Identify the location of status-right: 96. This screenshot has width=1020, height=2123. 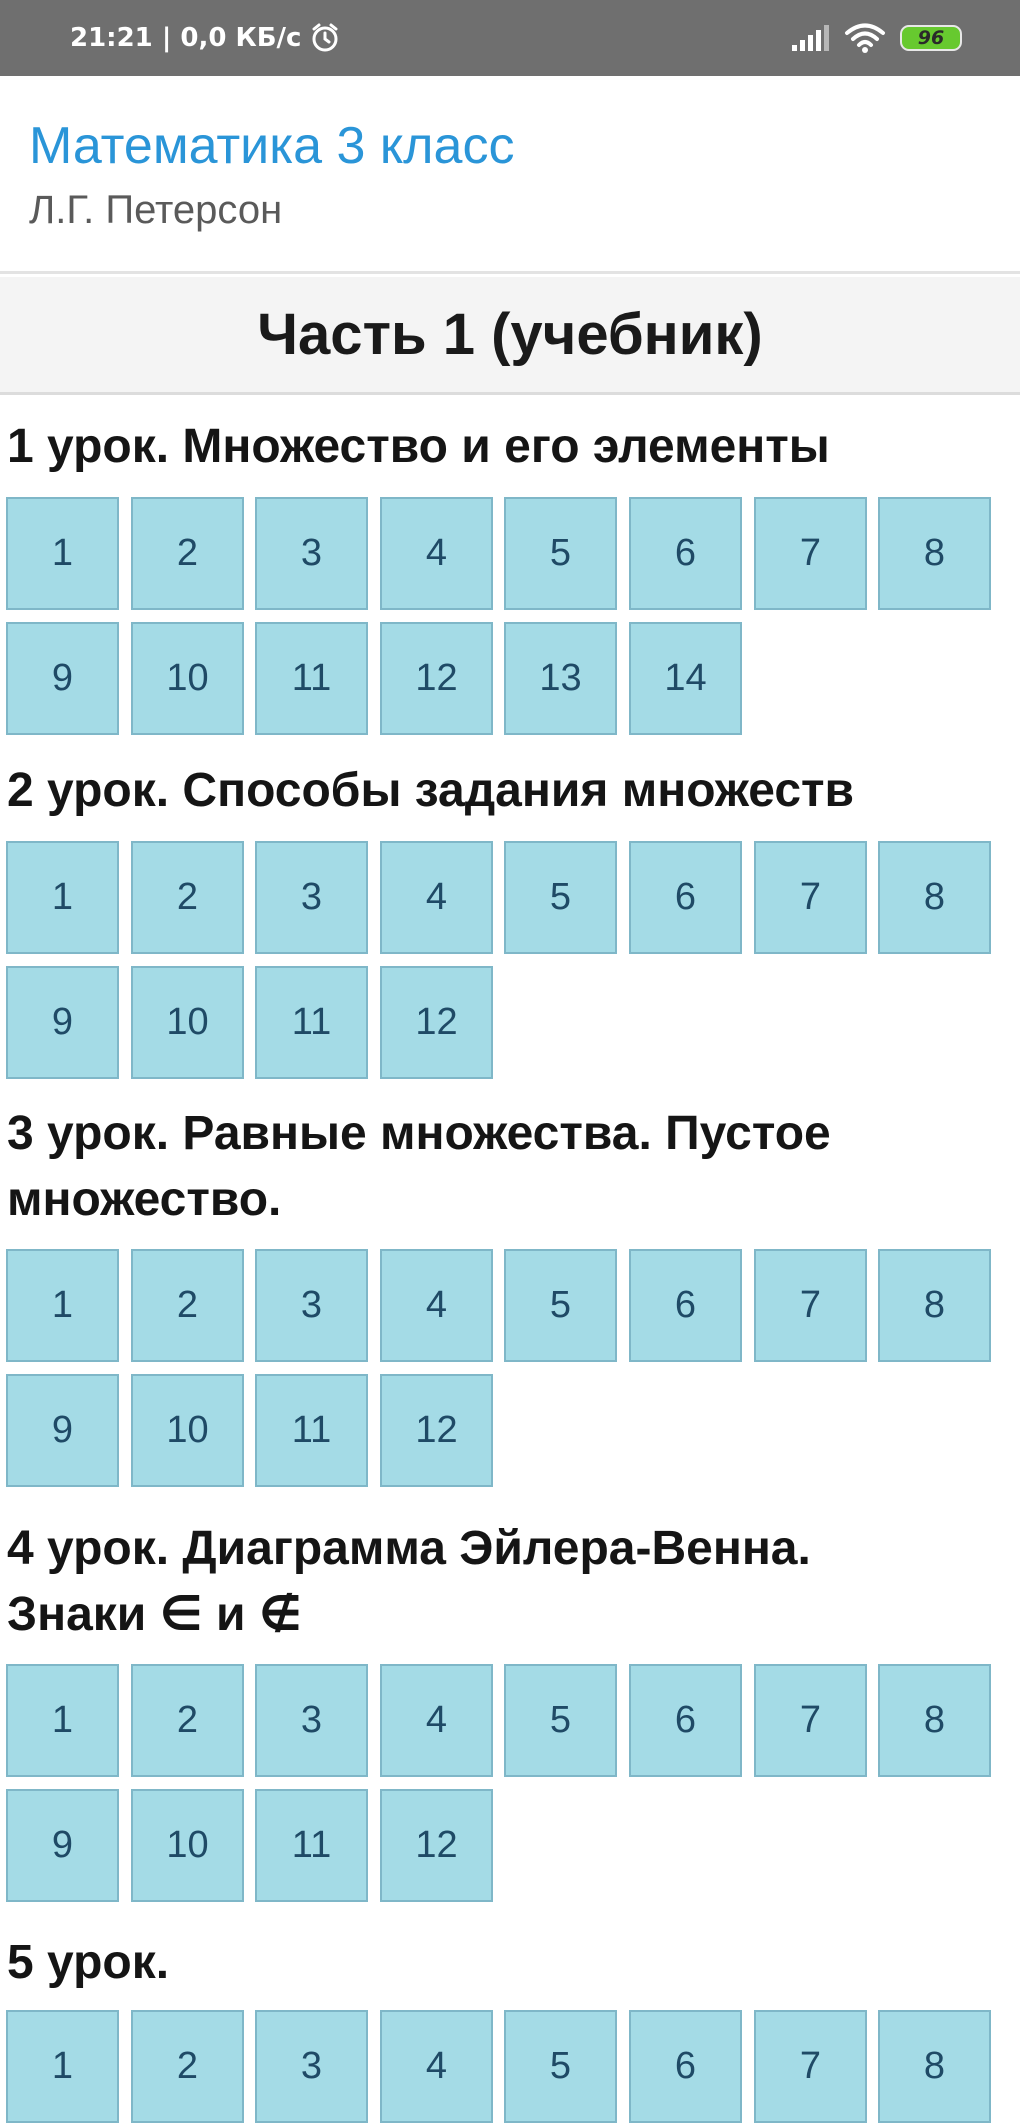
(876, 38).